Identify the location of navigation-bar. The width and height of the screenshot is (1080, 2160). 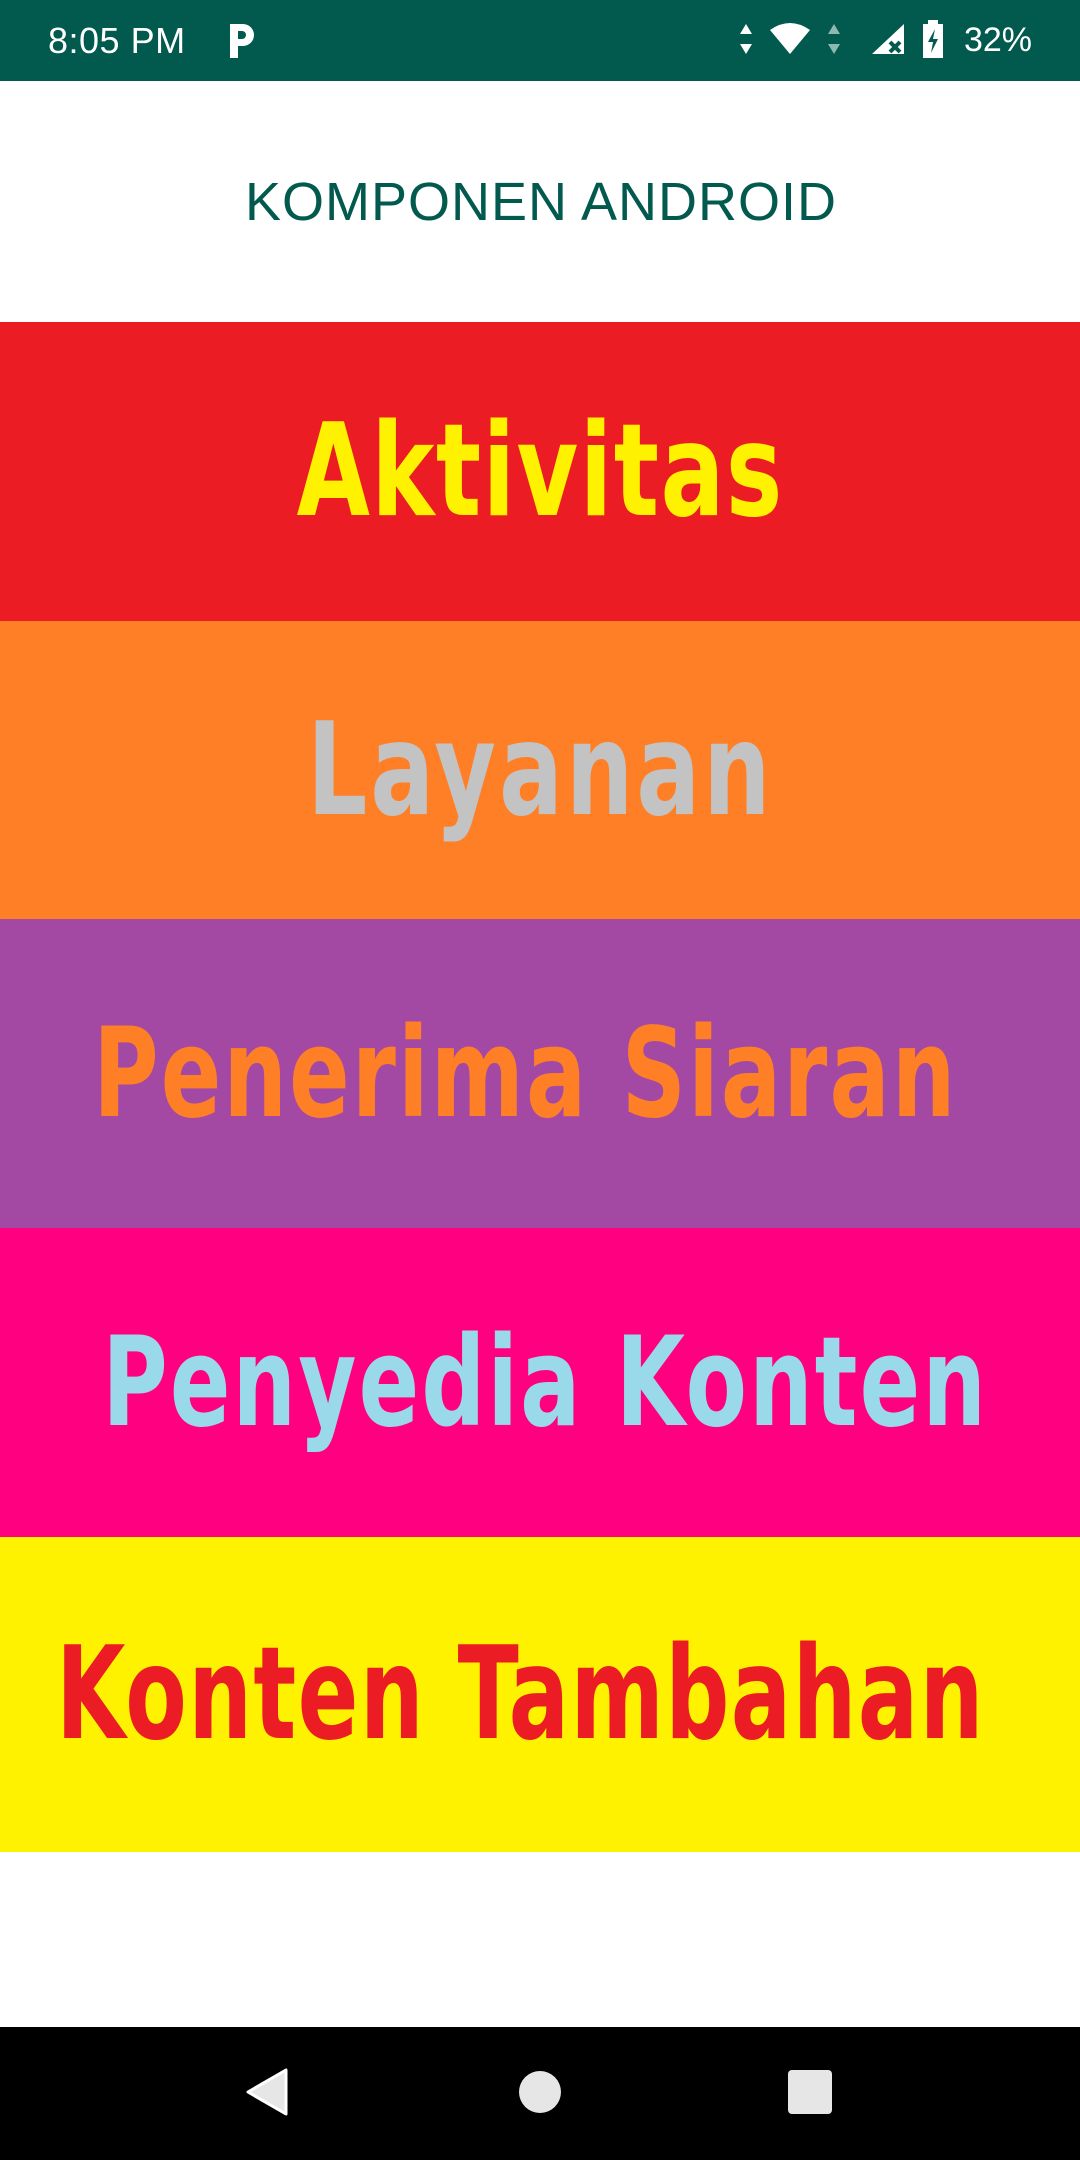
(540, 2093).